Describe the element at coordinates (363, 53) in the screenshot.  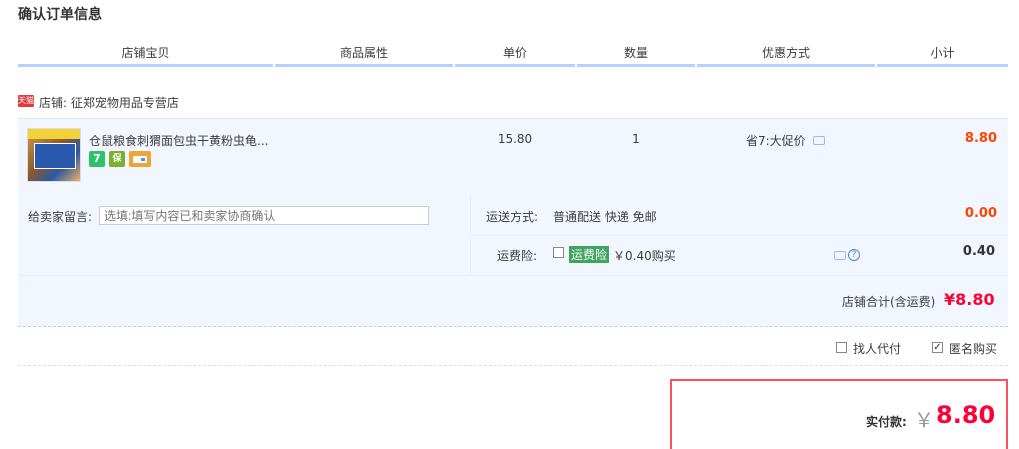
I see `header-item-attributes: 商品属性` at that location.